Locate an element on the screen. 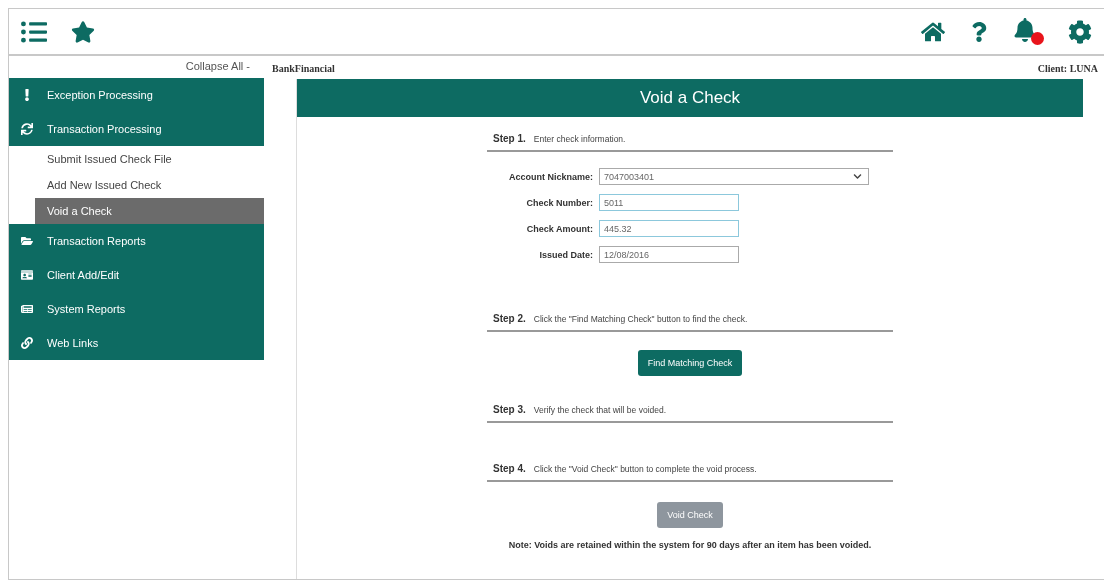 This screenshot has height=580, width=1104. sidebar-item: Transaction Processing is located at coordinates (136, 129).